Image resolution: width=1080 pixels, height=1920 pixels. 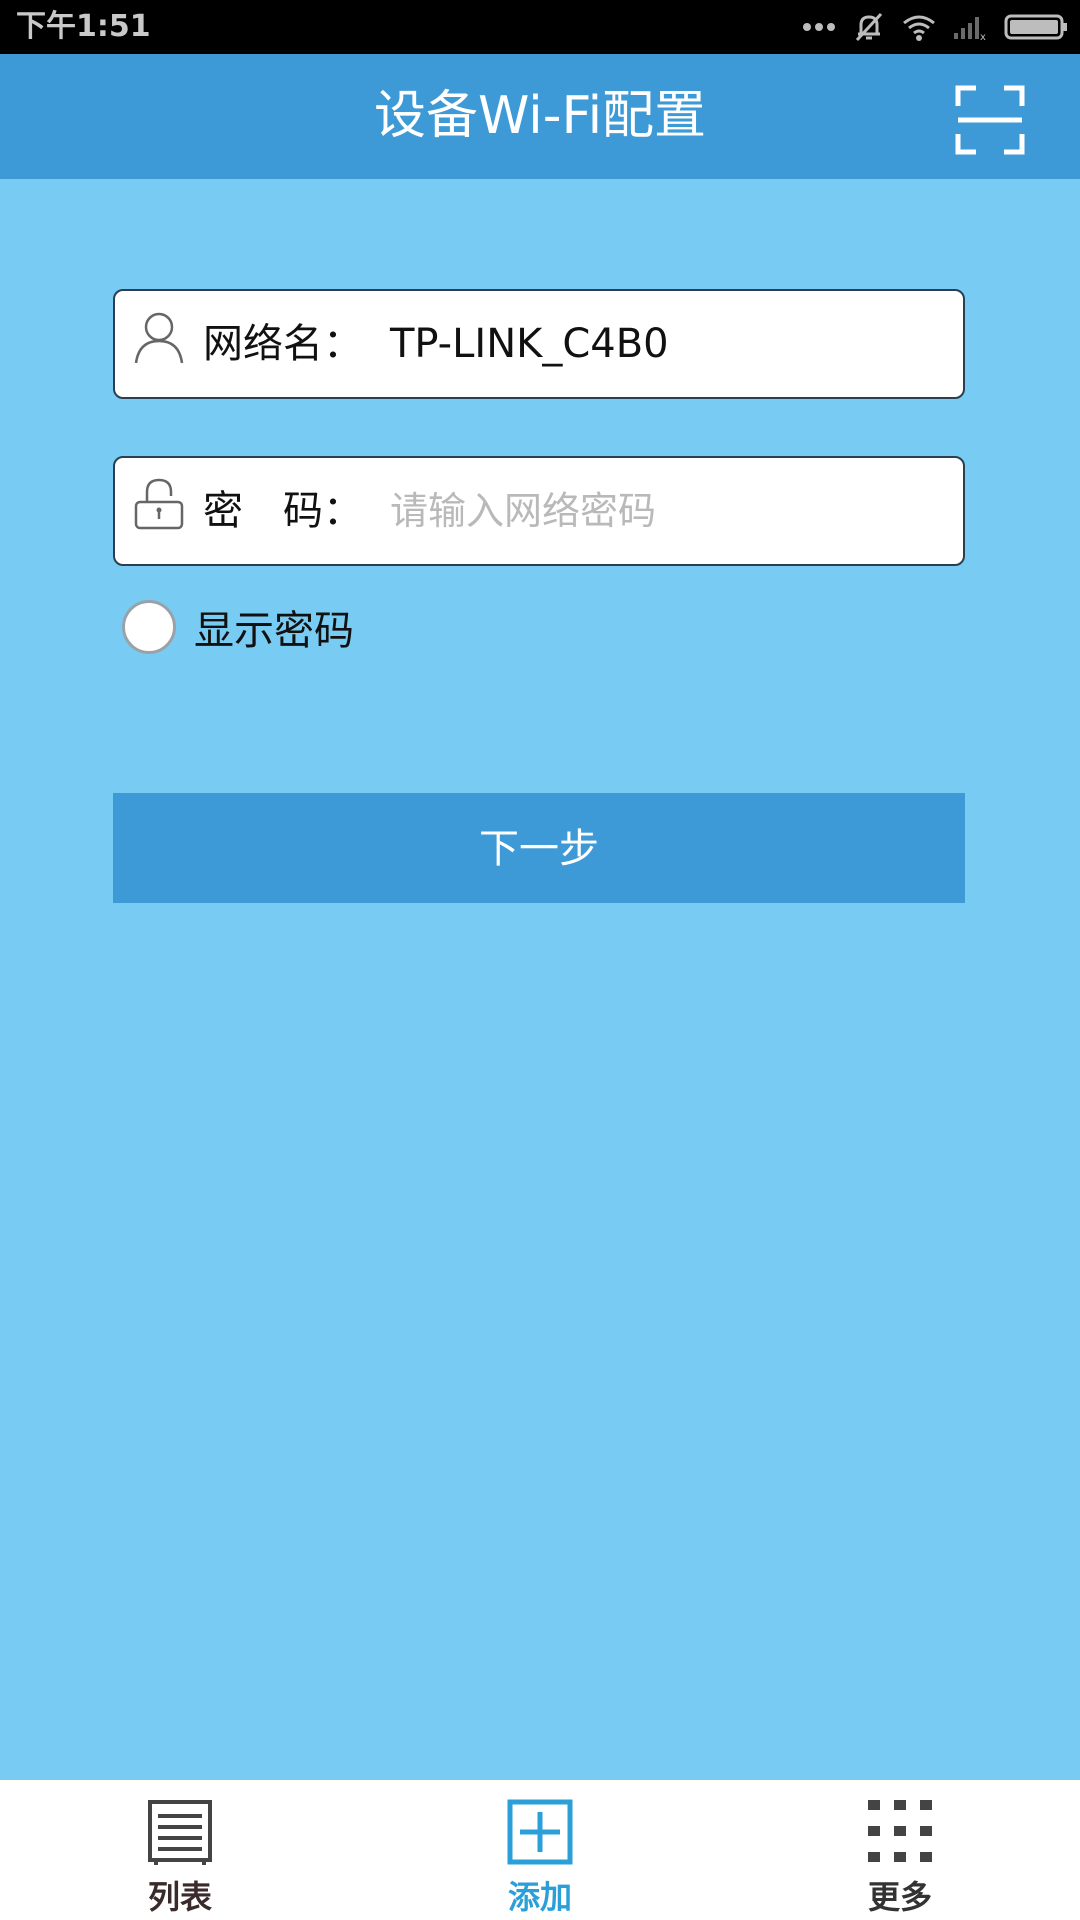 I want to click on password-field: 密 码：, so click(x=539, y=511).